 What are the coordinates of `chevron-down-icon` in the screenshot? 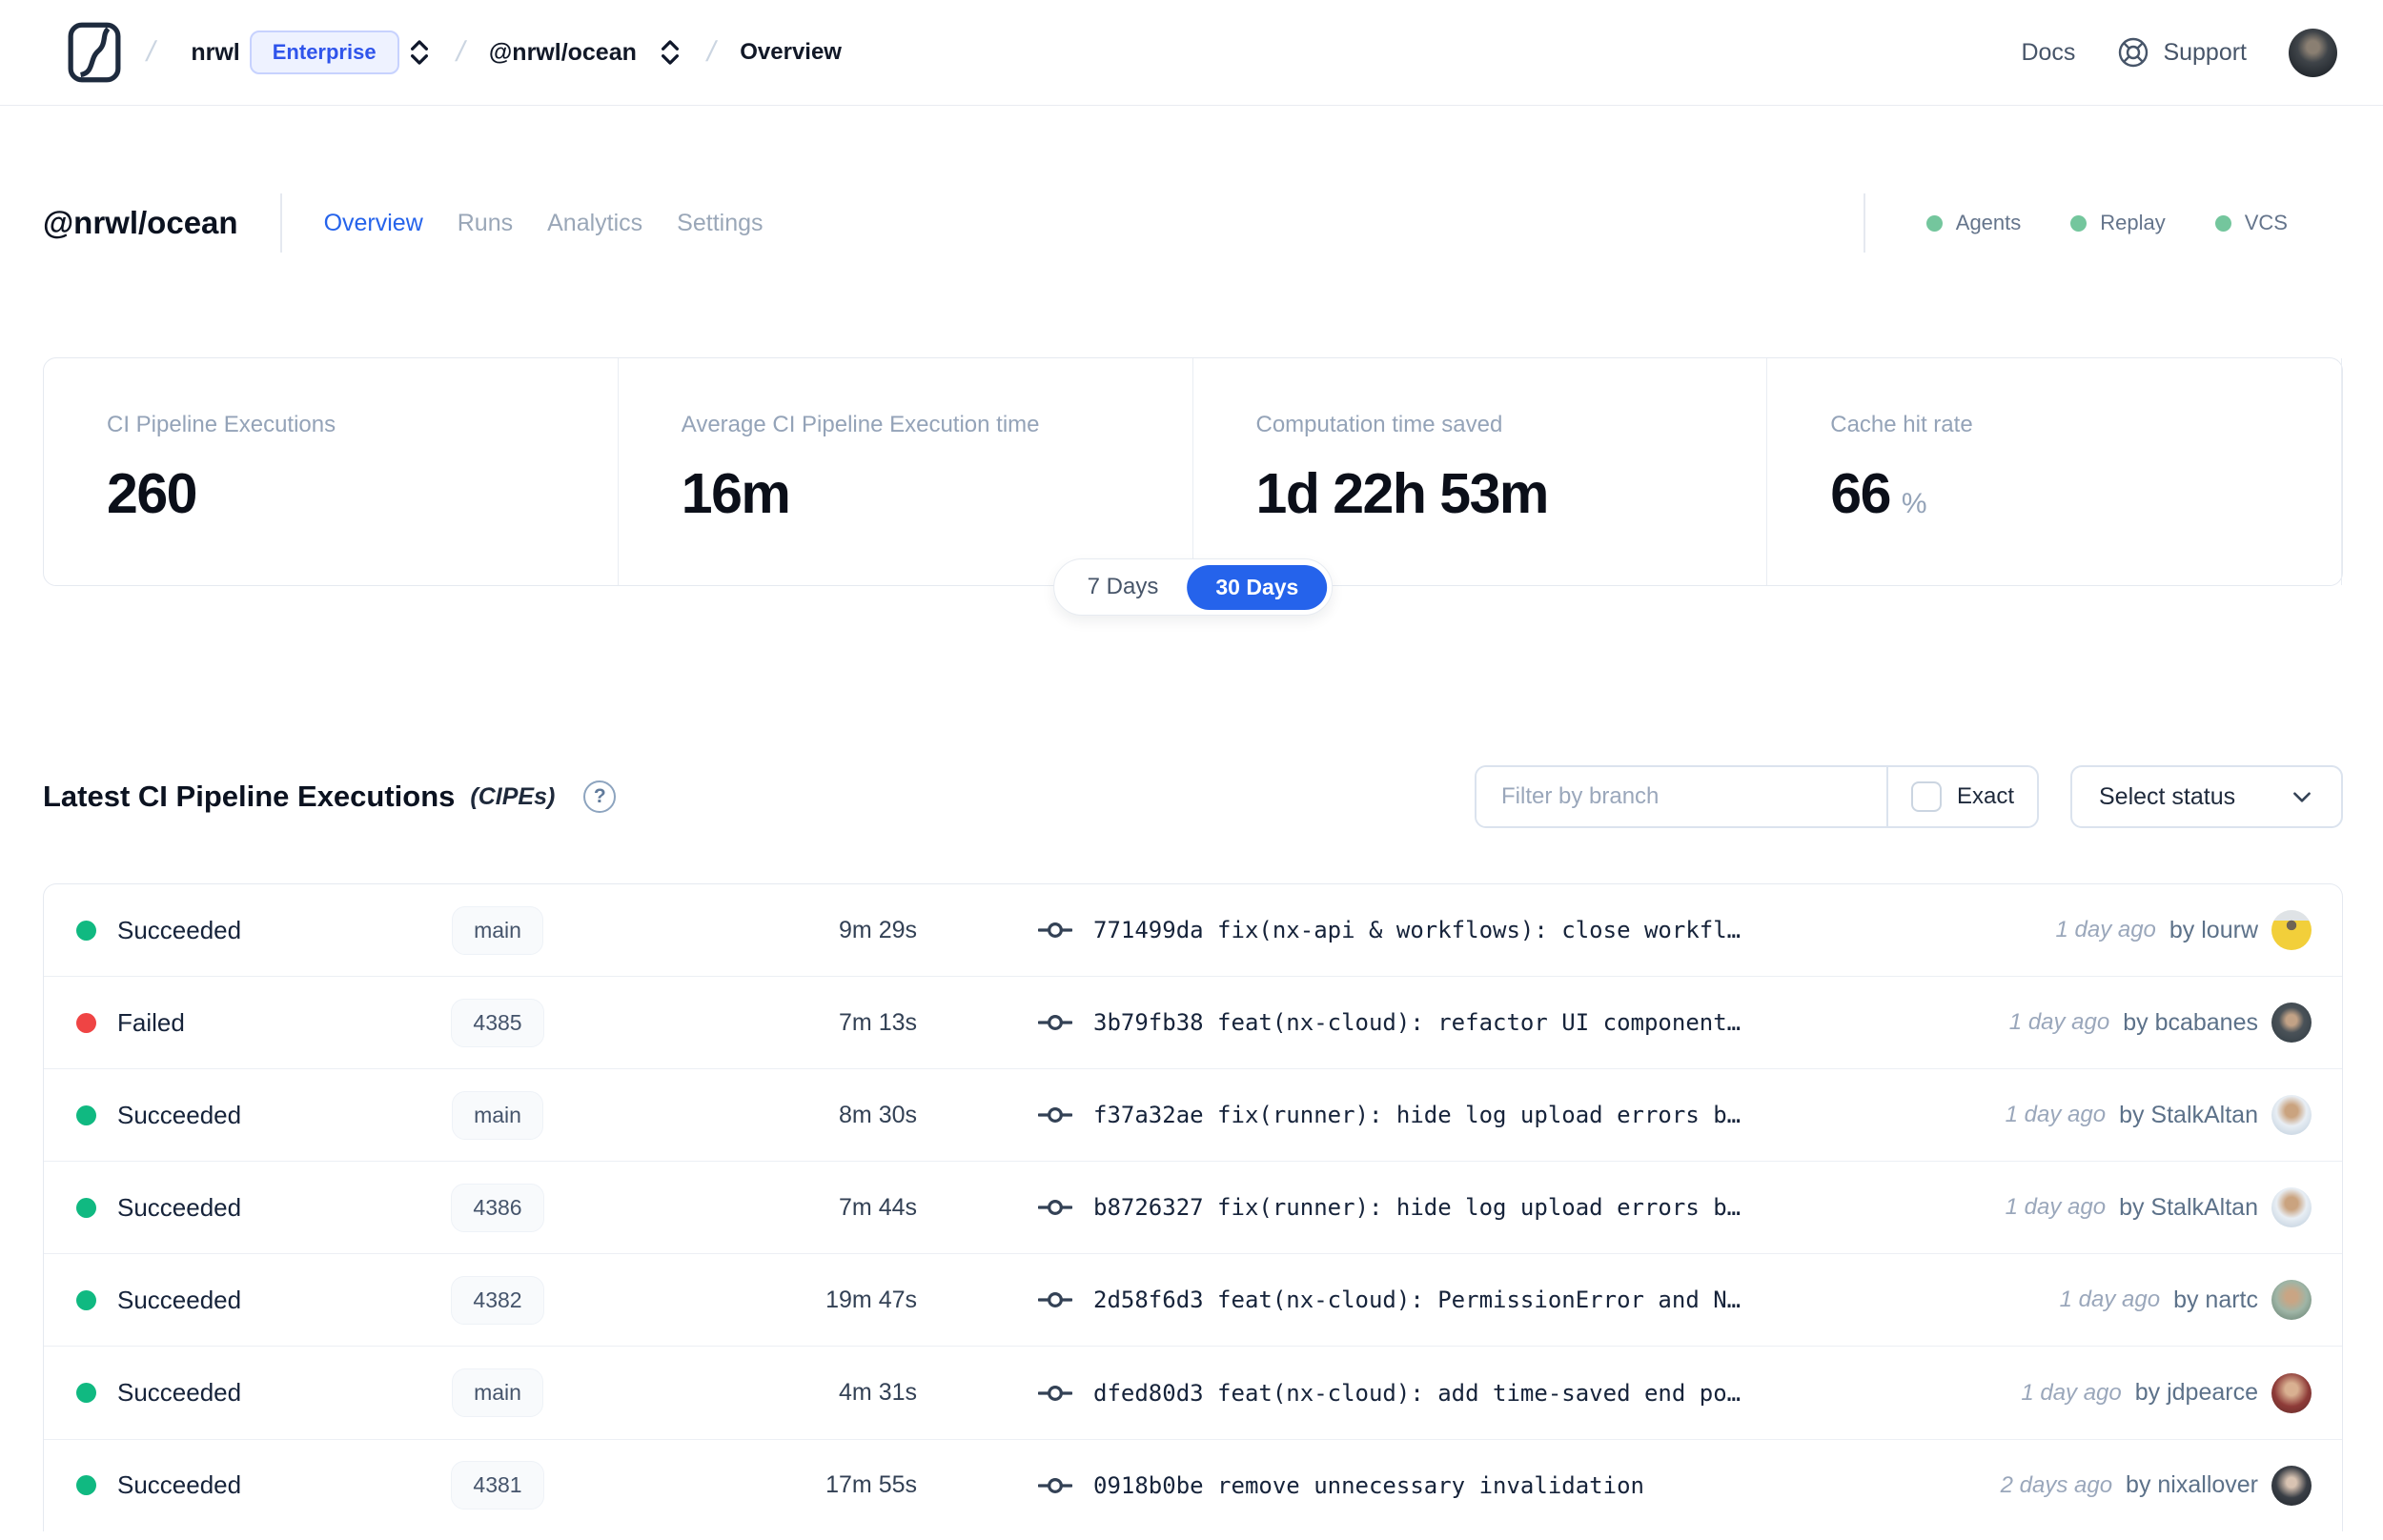 It's located at (2302, 796).